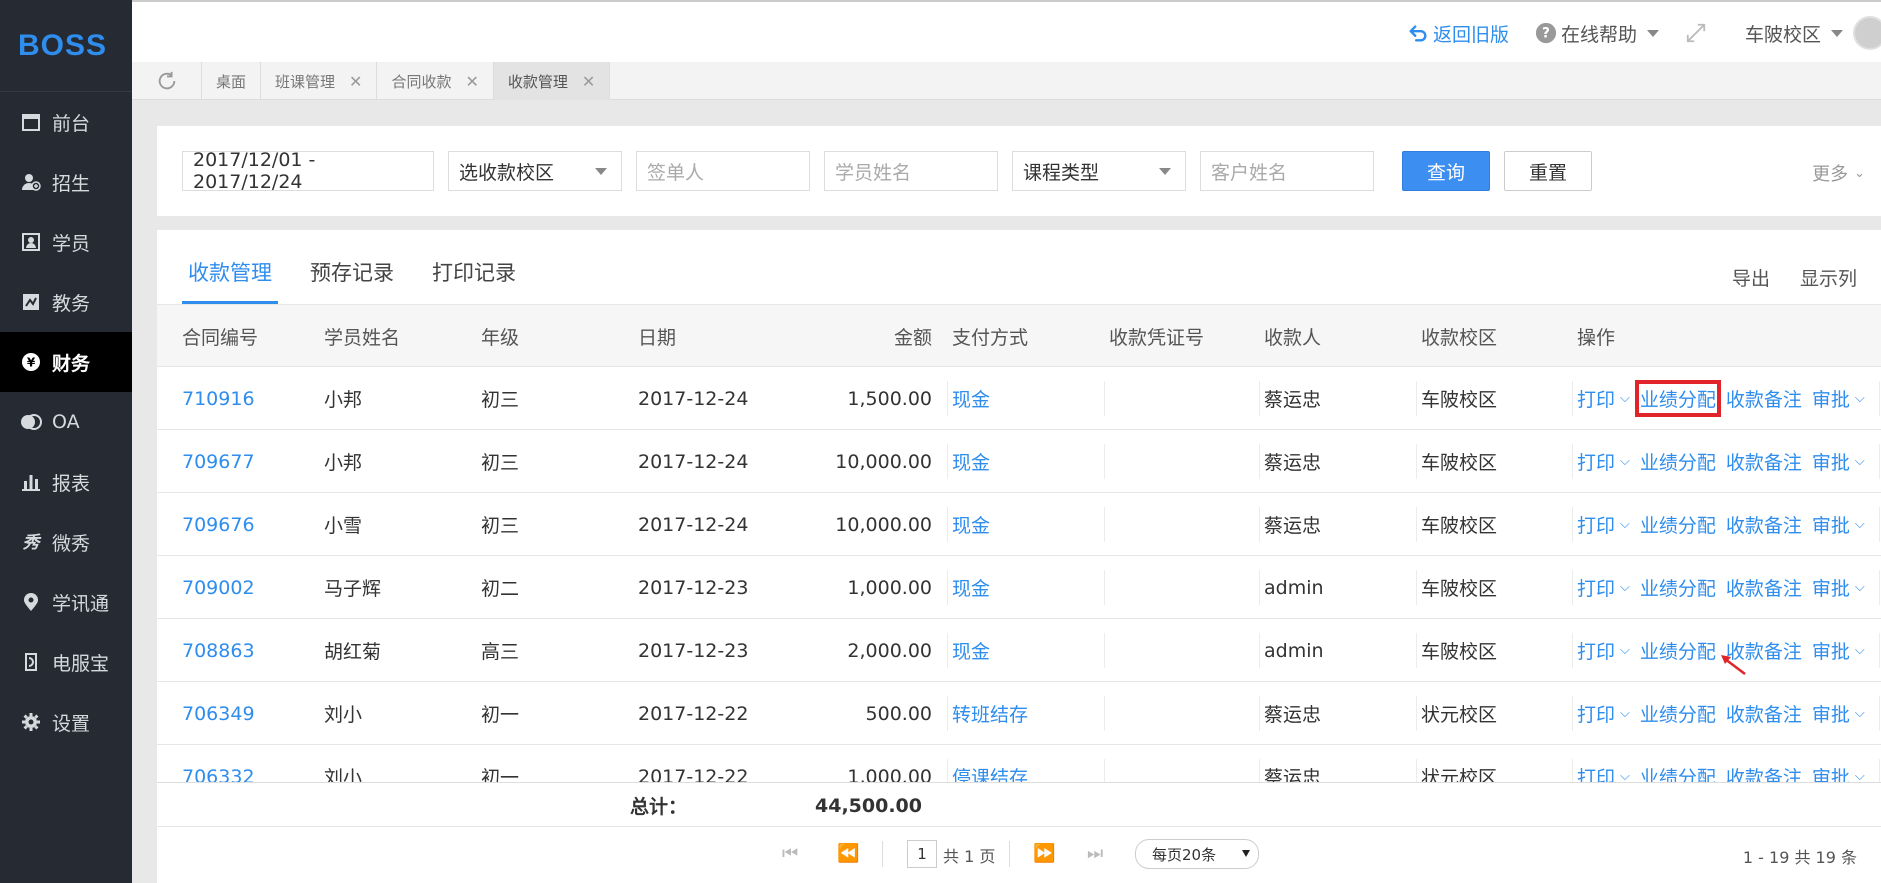 The width and height of the screenshot is (1881, 883). What do you see at coordinates (308, 171) in the screenshot?
I see `date-range-picker: 2017/12/01 - 2017/12/24` at bounding box center [308, 171].